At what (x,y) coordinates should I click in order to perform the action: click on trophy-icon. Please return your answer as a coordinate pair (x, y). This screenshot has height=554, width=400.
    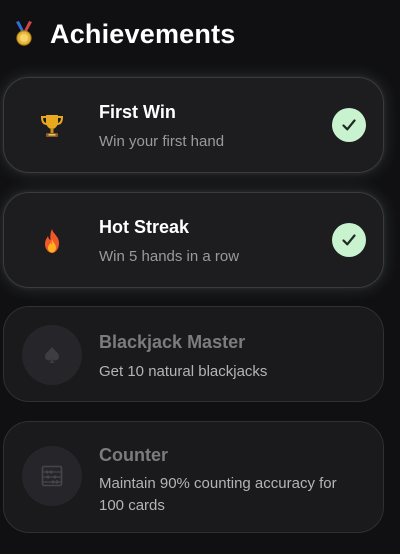
    Looking at the image, I should click on (52, 126).